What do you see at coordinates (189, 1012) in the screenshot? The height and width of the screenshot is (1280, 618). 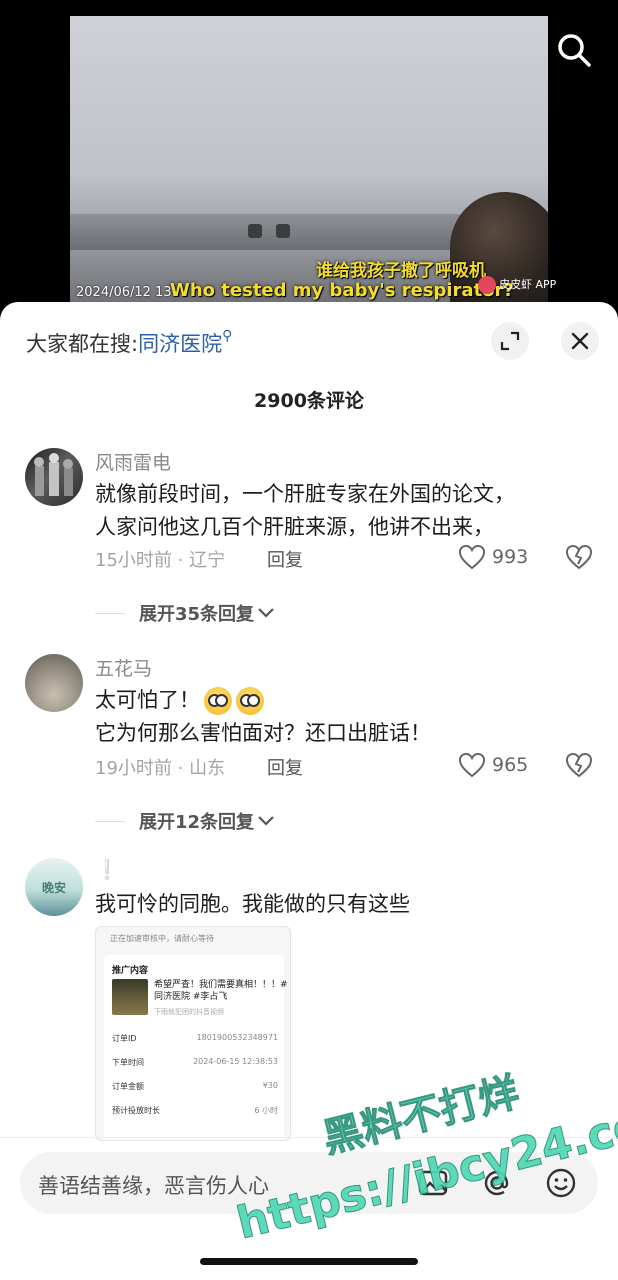 I see `promo-subtitle: 下雨就犯困的抖音视频` at bounding box center [189, 1012].